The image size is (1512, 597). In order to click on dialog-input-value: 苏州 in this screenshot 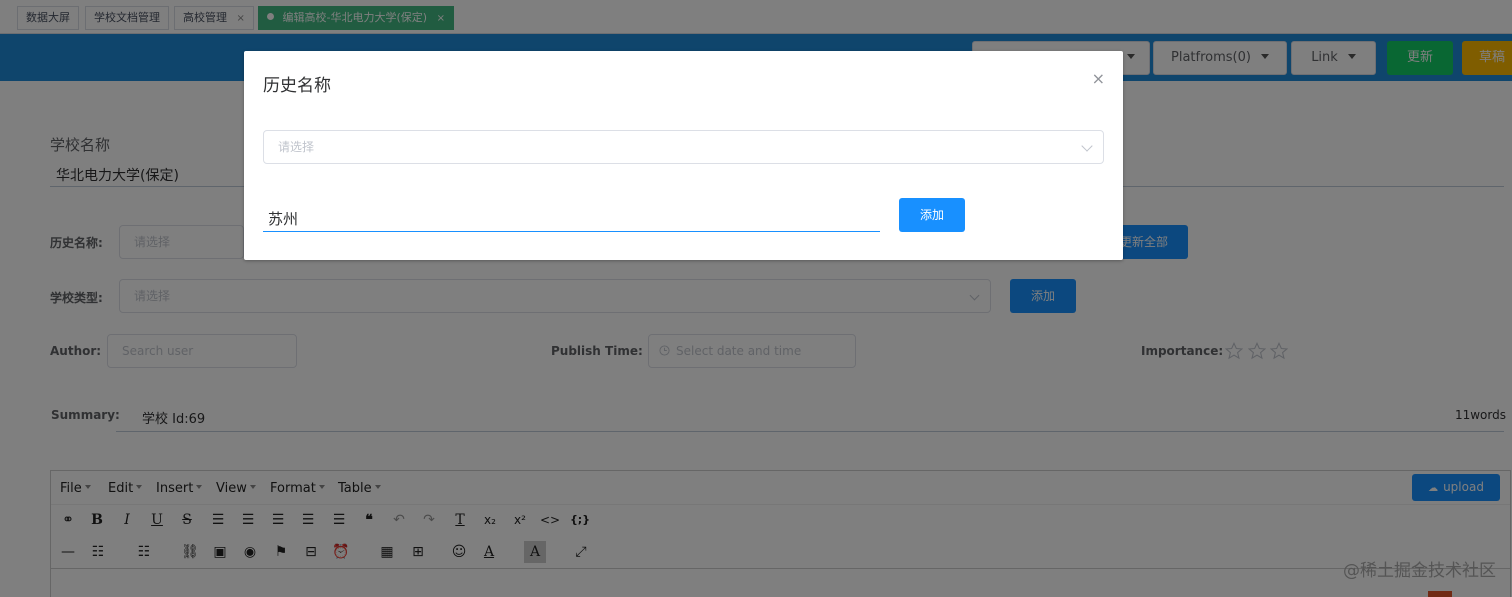, I will do `click(283, 219)`.